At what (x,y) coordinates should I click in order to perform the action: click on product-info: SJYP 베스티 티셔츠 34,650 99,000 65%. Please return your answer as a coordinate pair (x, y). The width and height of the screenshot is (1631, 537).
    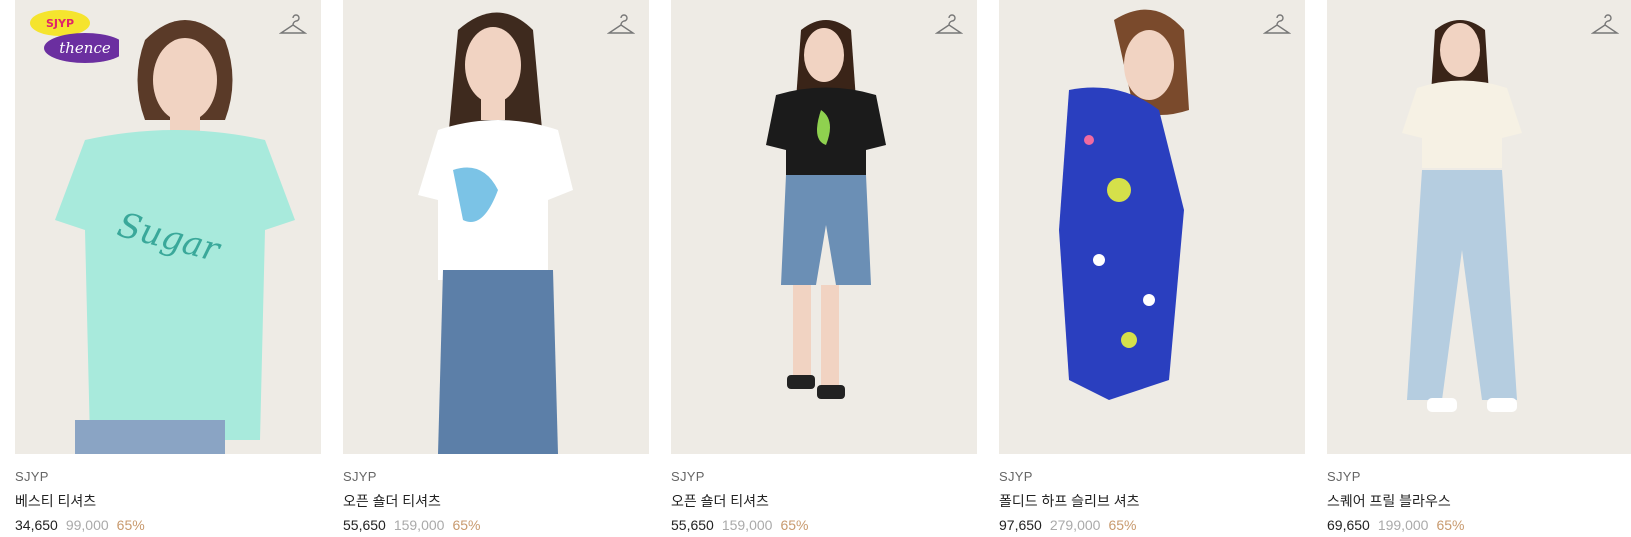
    Looking at the image, I should click on (168, 494).